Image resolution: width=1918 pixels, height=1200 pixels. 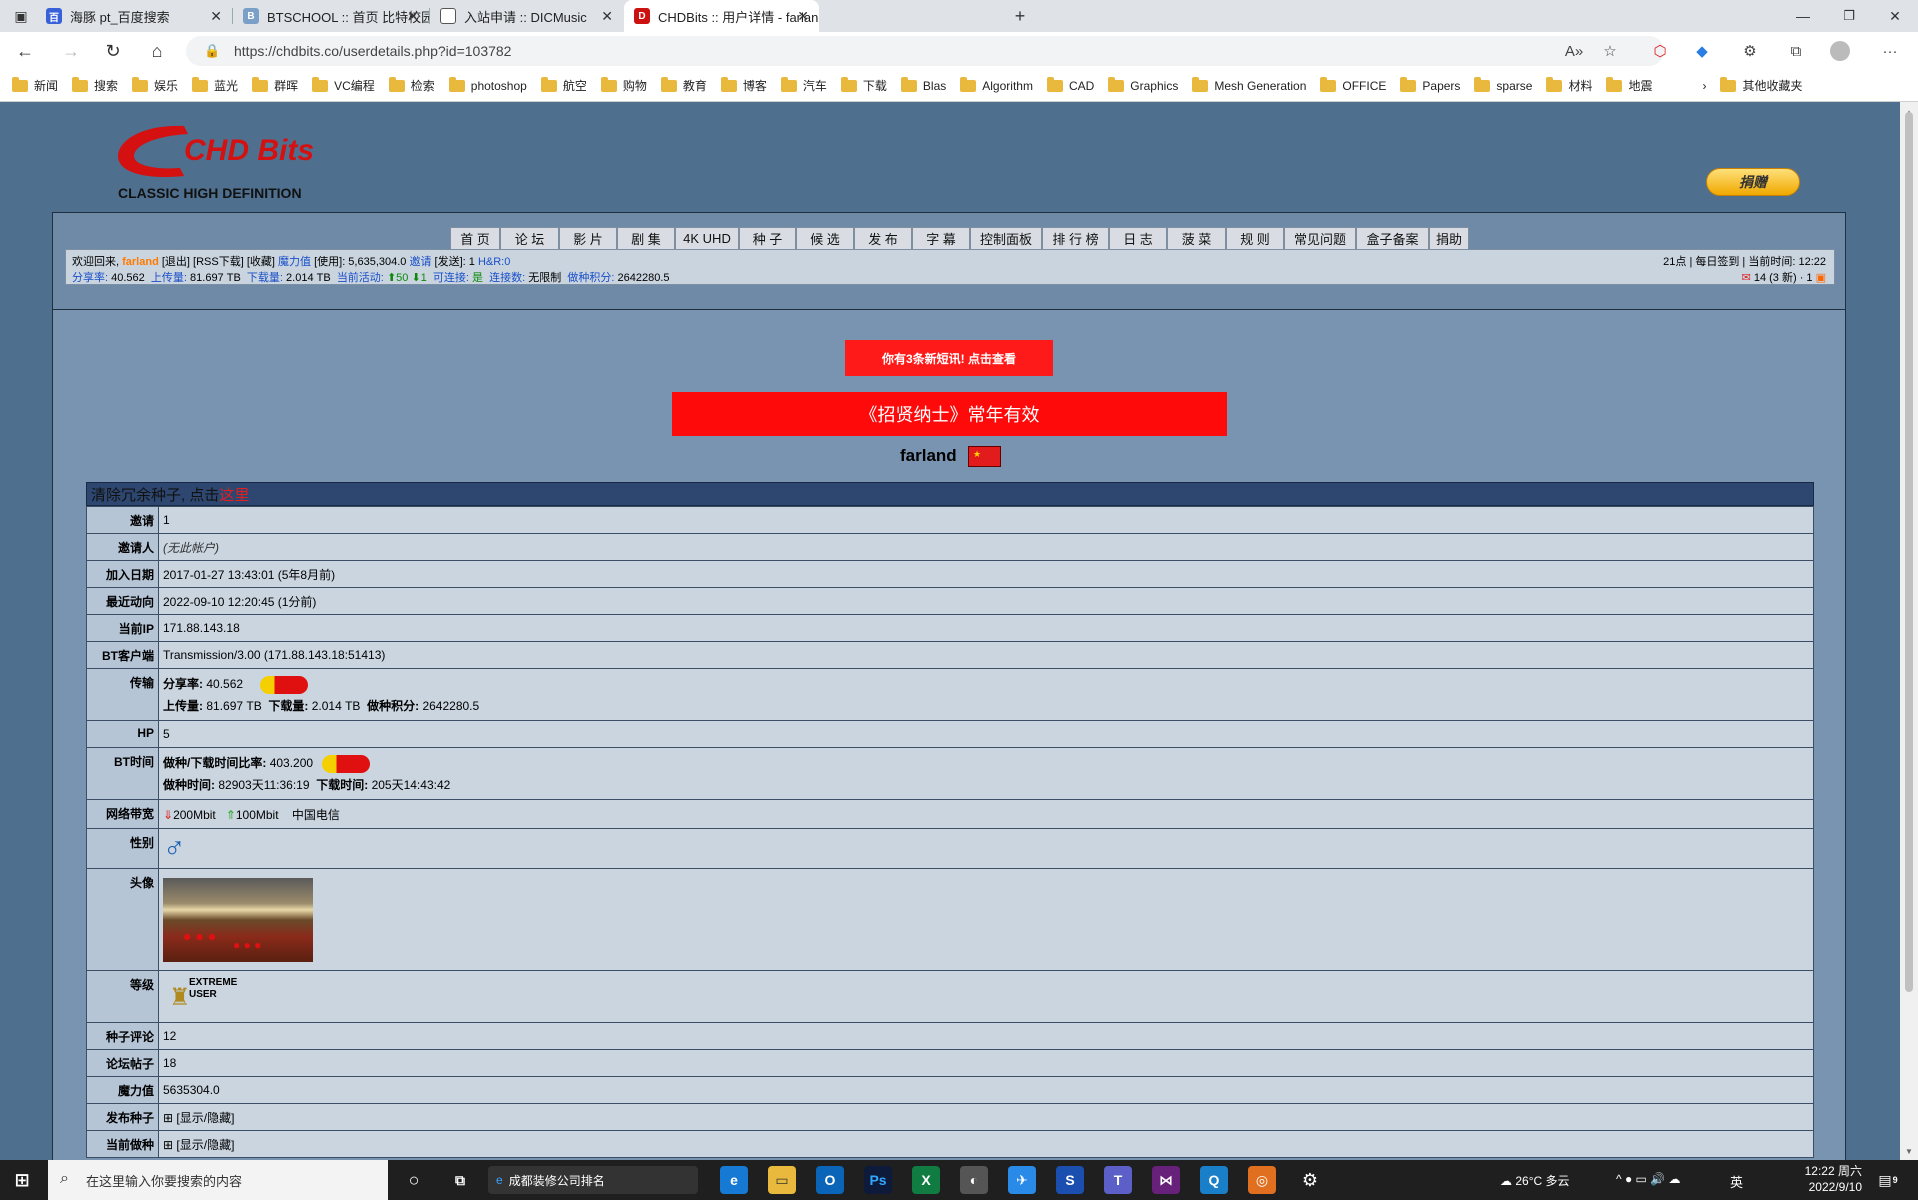 I want to click on username-link: farland, so click(x=140, y=262).